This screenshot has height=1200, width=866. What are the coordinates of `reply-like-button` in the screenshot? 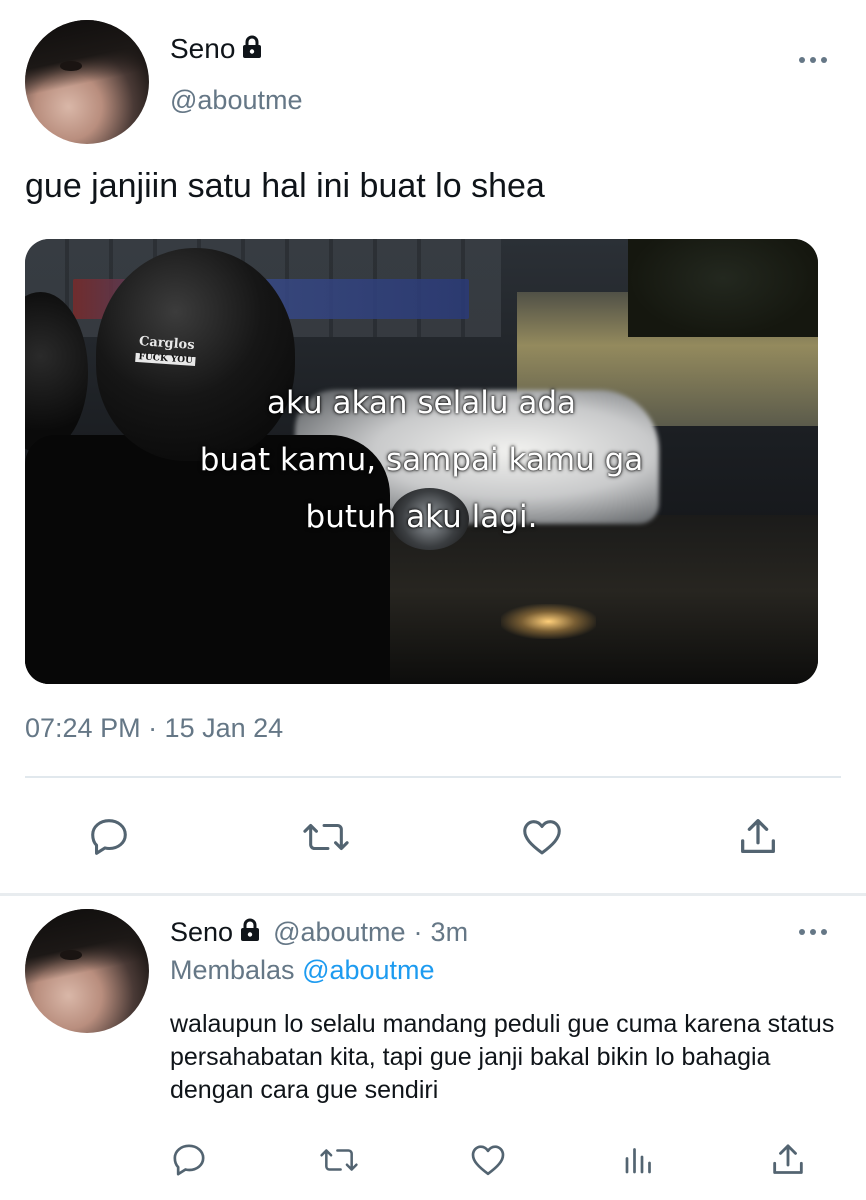 It's located at (488, 1160).